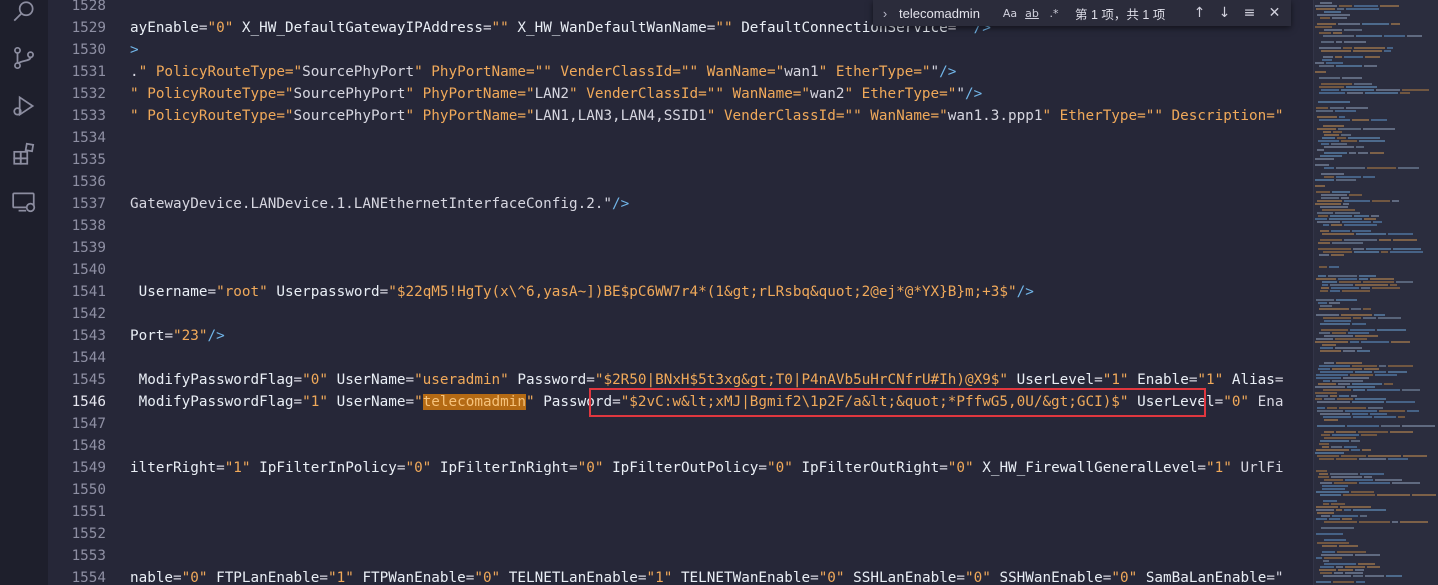 The image size is (1438, 585). What do you see at coordinates (24, 202) in the screenshot?
I see `remote-explorer-icon` at bounding box center [24, 202].